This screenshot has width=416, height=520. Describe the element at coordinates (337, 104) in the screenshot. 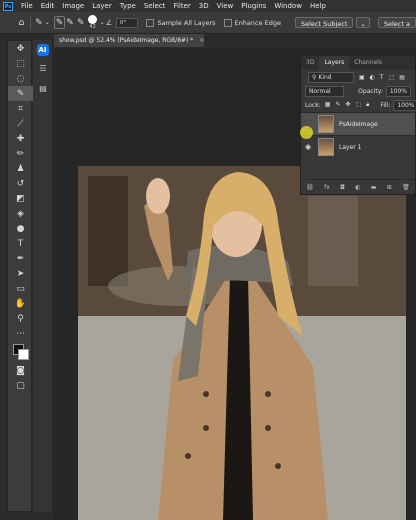

I see `lock-paint-icon: ✎` at that location.